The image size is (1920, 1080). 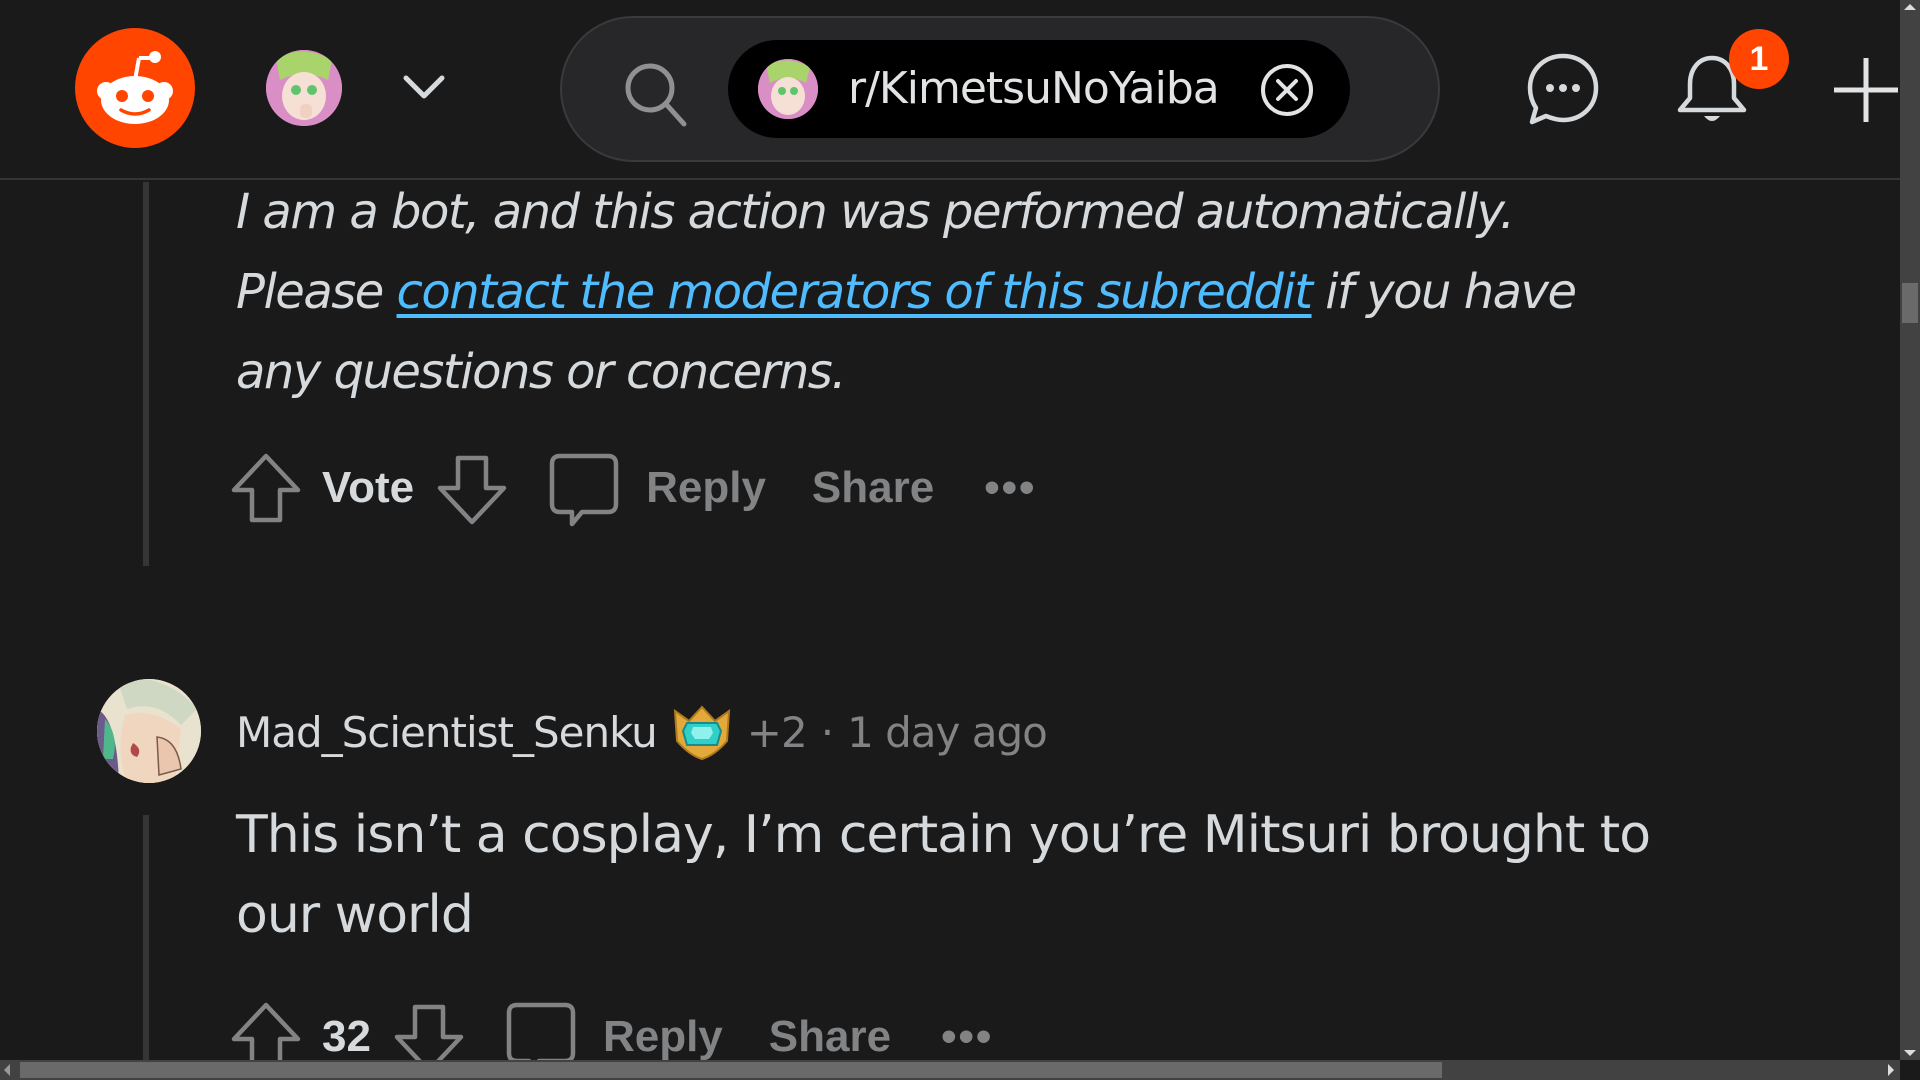 What do you see at coordinates (447, 732) in the screenshot?
I see `username-link: Mad_Scientist_Senku` at bounding box center [447, 732].